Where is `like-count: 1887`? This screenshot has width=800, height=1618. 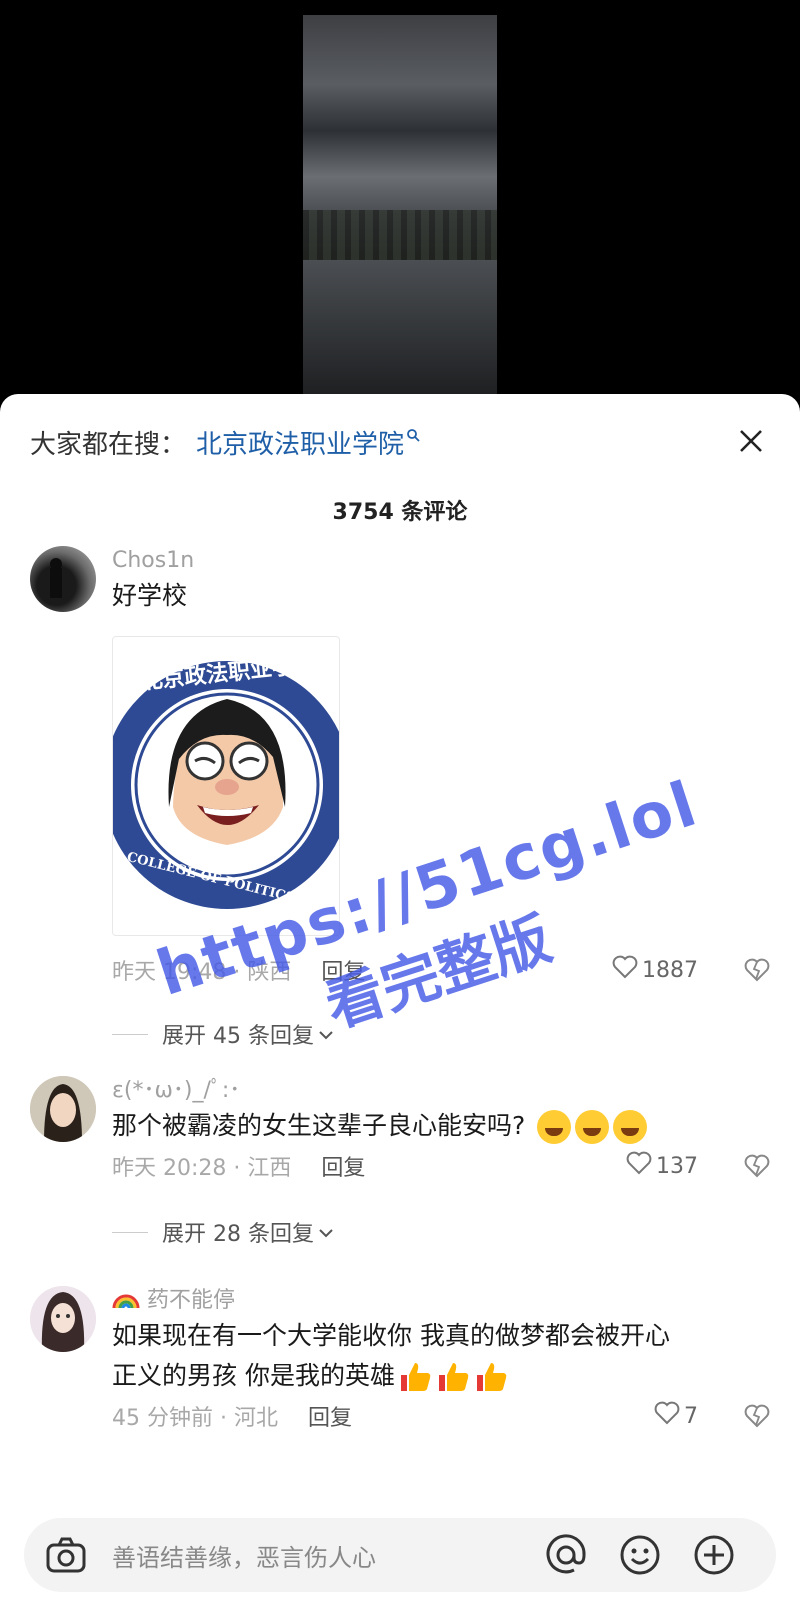 like-count: 1887 is located at coordinates (670, 970).